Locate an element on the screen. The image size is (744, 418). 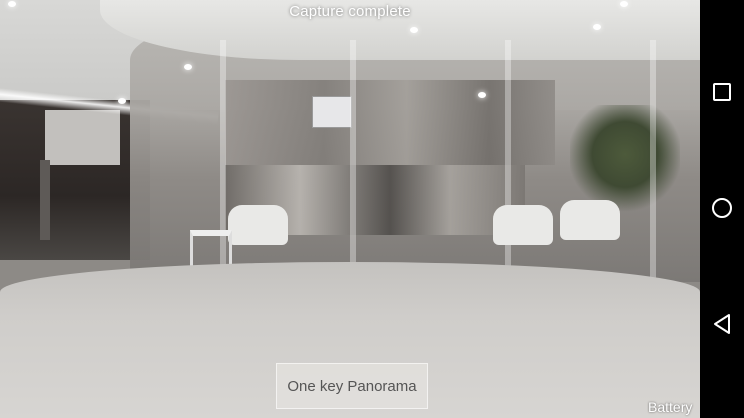
triangle-back-icon is located at coordinates (722, 324).